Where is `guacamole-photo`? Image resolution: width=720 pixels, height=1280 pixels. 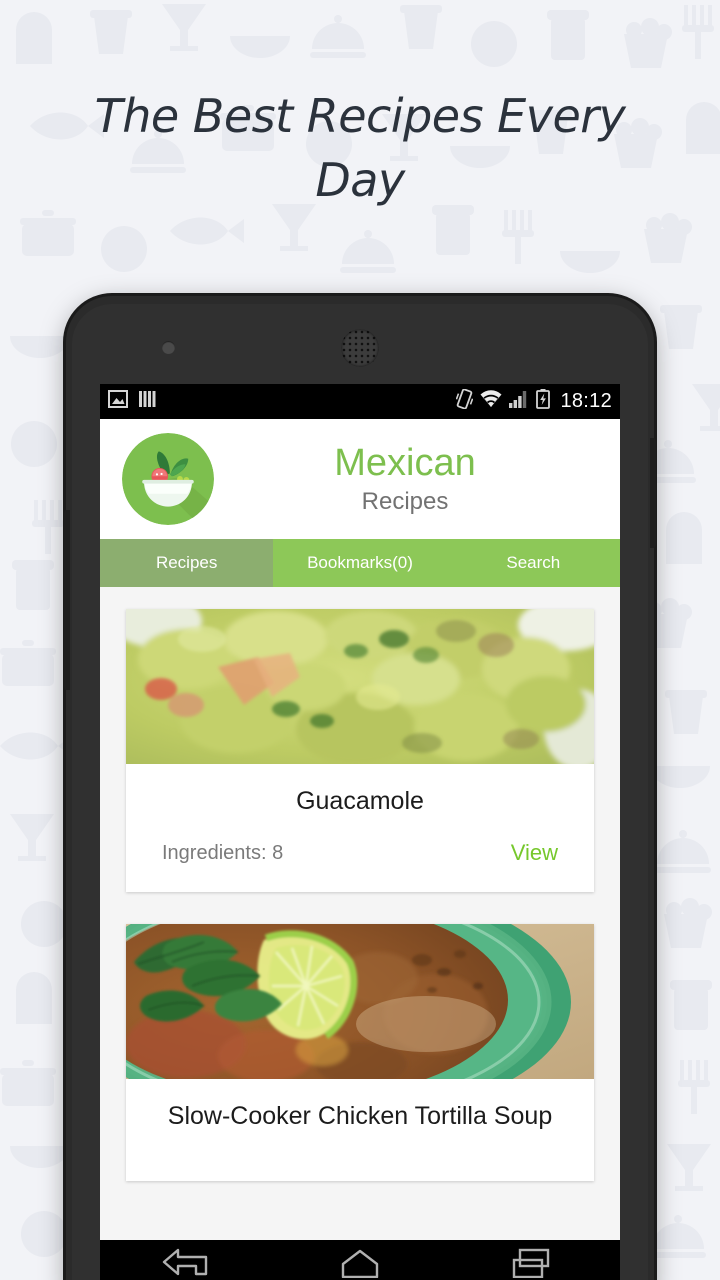
guacamole-photo is located at coordinates (360, 686).